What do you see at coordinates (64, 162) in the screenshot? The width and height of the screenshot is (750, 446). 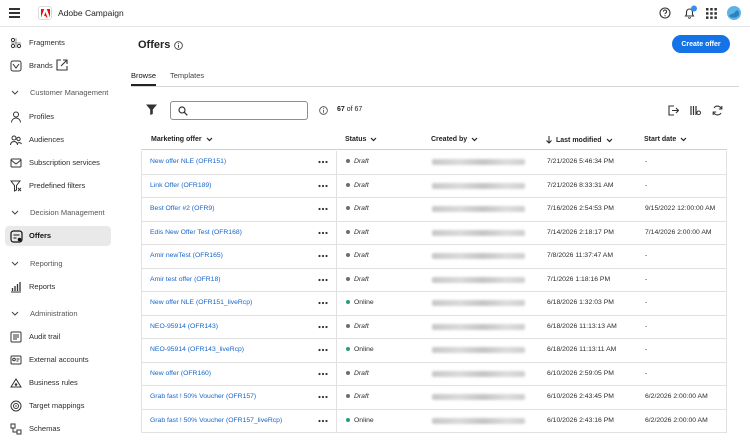 I see `sidebar-item-label: Subscription services` at bounding box center [64, 162].